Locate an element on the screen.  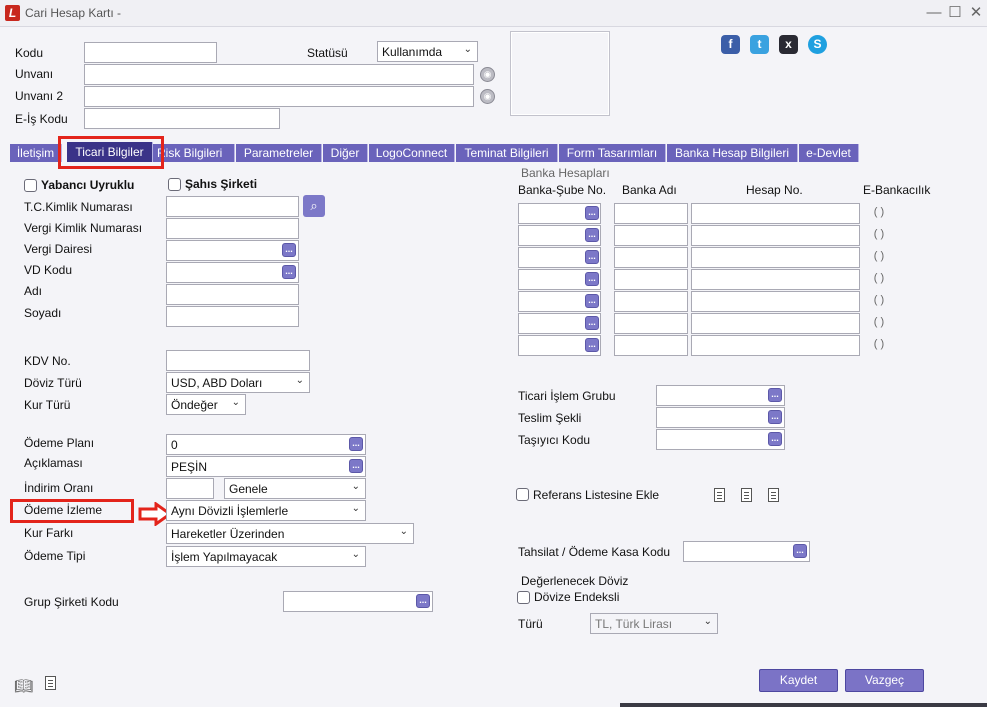
tab-diger: Diğer is located at coordinates (345, 153).